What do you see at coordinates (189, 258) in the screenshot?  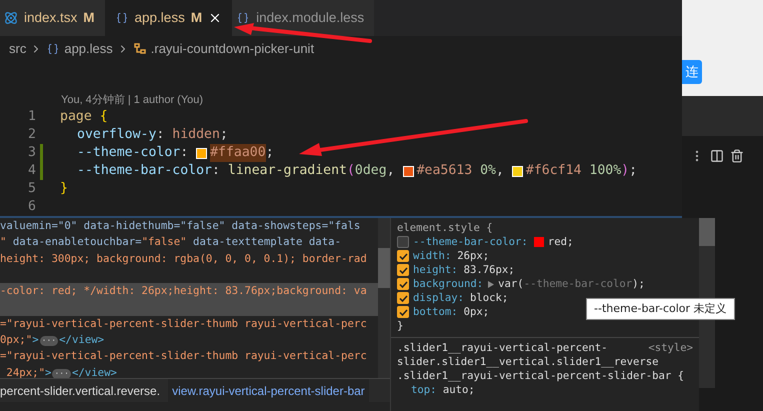 I see `dom-line: height: 300px; background: rgba(0, 0, 0, 0.1); border-rad` at bounding box center [189, 258].